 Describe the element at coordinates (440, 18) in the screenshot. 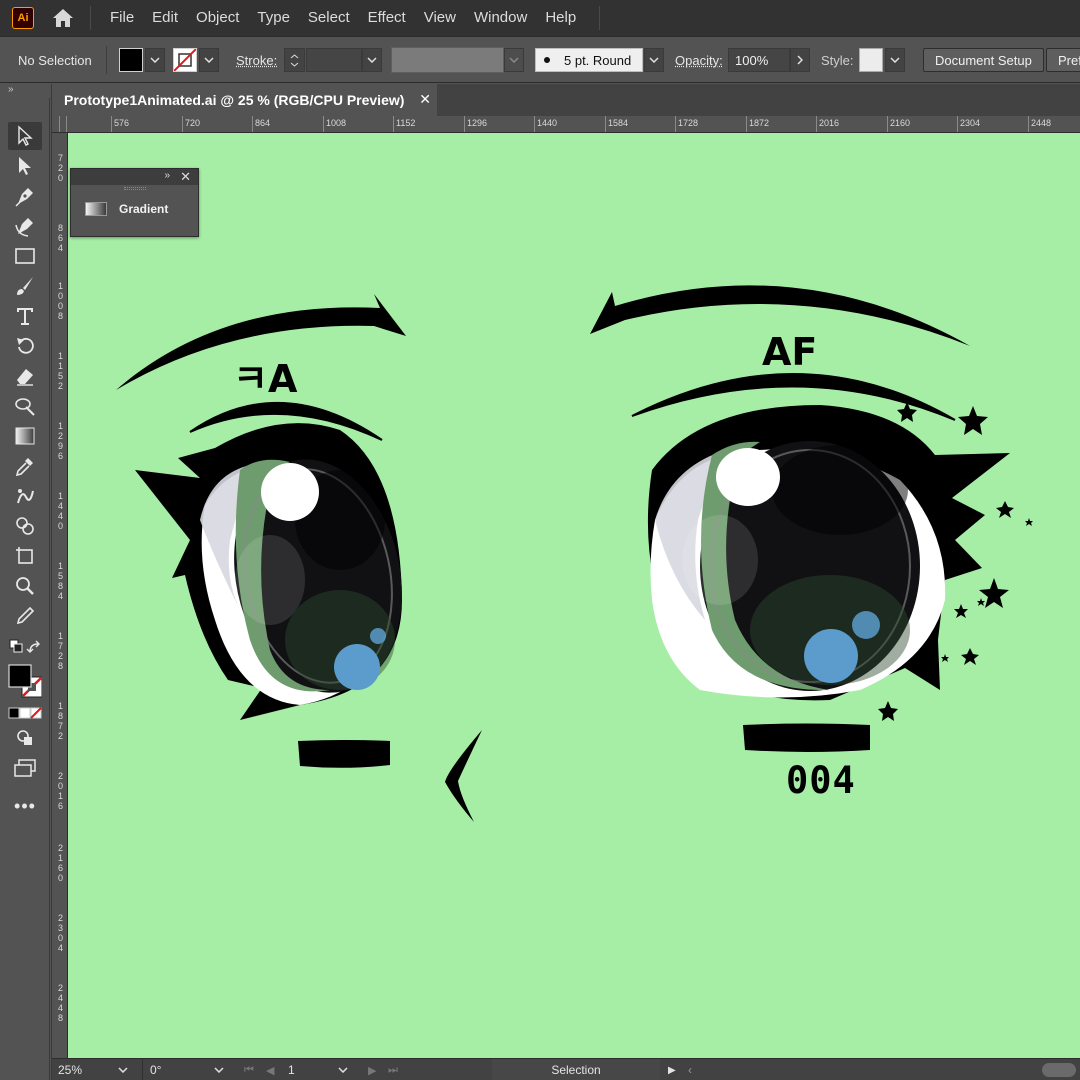

I see `menu-view: View` at that location.